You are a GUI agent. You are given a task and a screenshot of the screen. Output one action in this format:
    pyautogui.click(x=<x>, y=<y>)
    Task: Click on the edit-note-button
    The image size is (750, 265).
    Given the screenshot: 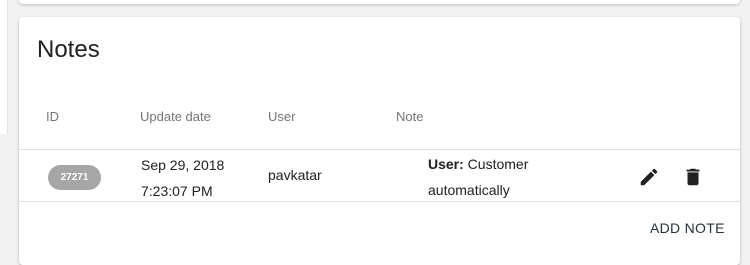 What is the action you would take?
    pyautogui.click(x=649, y=177)
    